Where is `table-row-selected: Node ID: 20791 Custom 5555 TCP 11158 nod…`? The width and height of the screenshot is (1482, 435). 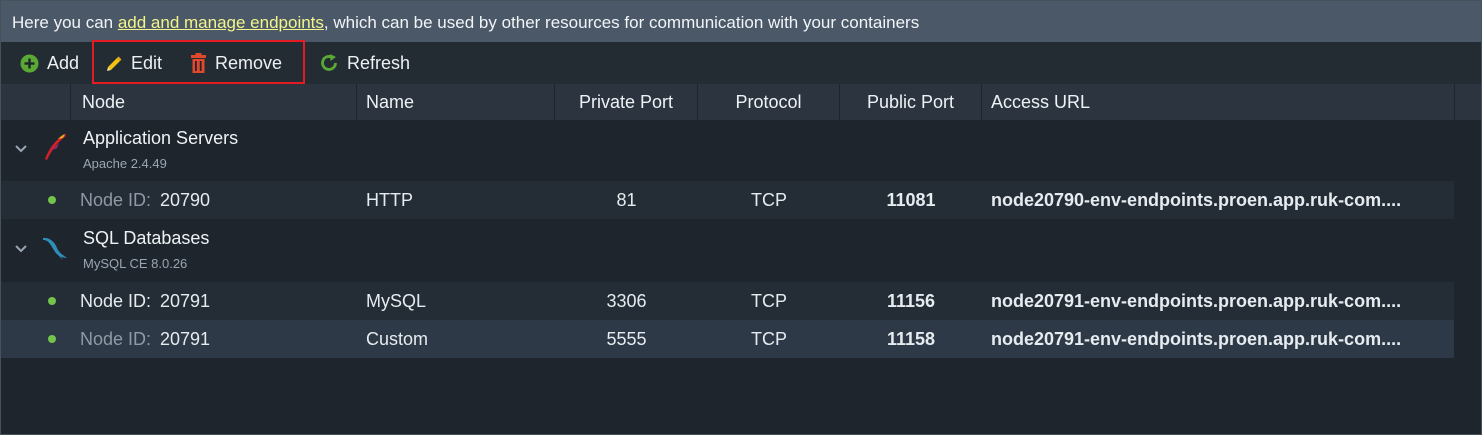 table-row-selected: Node ID: 20791 Custom 5555 TCP 11158 nod… is located at coordinates (727, 339).